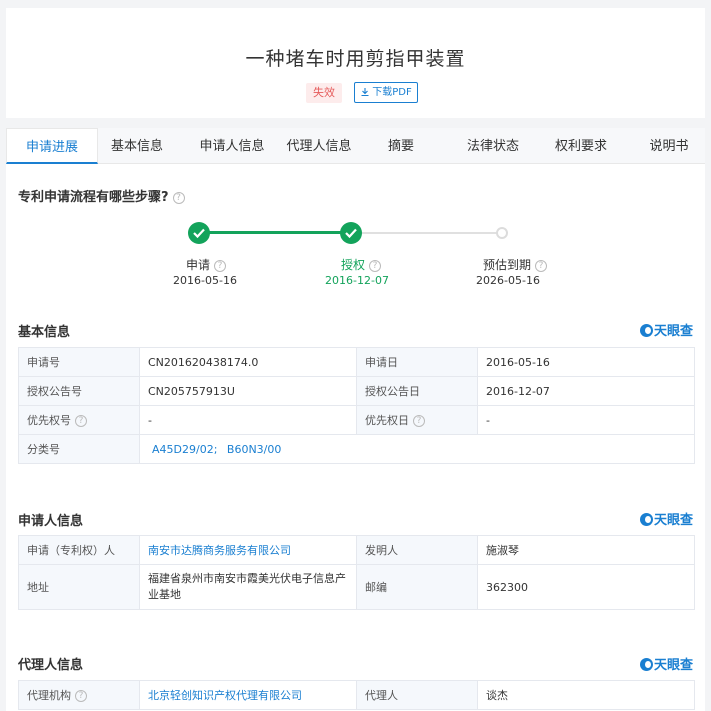 The width and height of the screenshot is (711, 711). Describe the element at coordinates (356, 391) in the screenshot. I see `table-row: 授权公告号 CN205757913U 授权公告日 2016-12-07` at that location.